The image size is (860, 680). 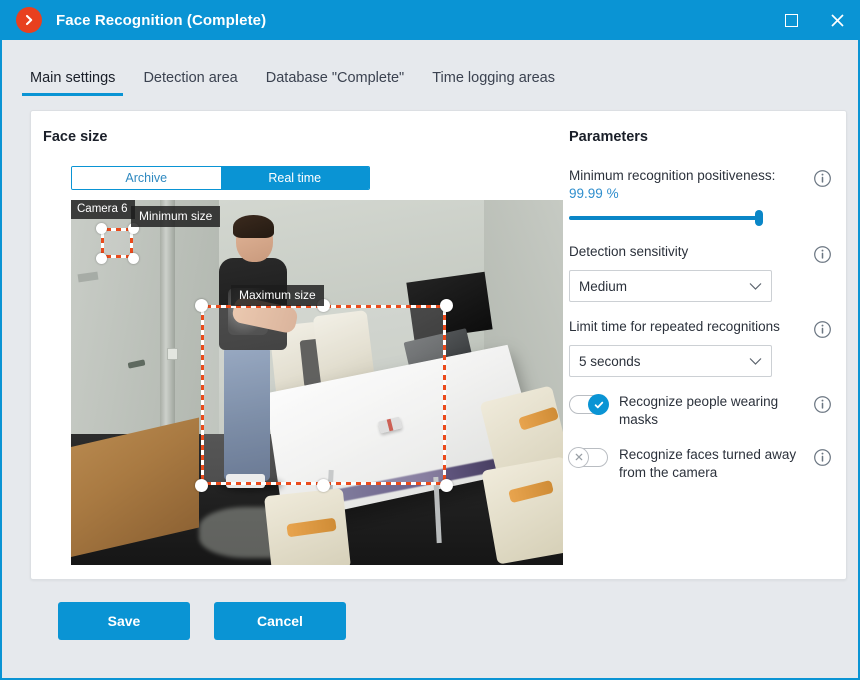 I want to click on recognize-turned-away-toggle, so click(x=588, y=457).